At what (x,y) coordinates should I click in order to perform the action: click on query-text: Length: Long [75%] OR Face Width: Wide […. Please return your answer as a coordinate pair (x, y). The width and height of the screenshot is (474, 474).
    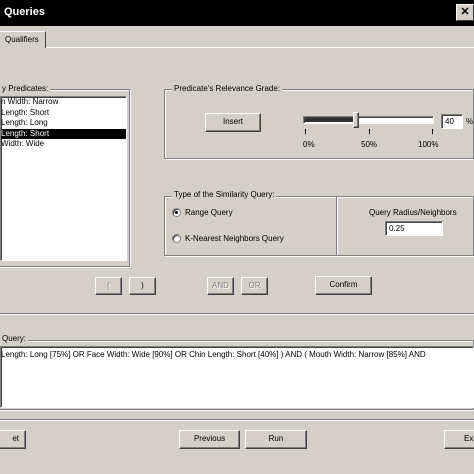
    Looking at the image, I should click on (213, 354).